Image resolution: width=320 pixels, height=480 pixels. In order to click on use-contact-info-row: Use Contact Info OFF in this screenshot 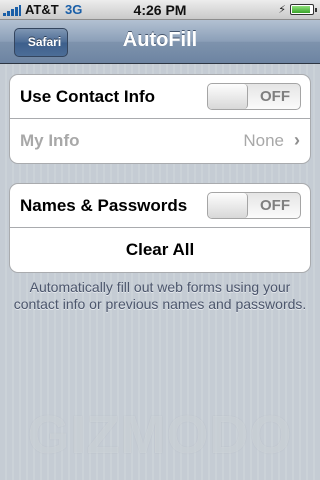, I will do `click(160, 97)`.